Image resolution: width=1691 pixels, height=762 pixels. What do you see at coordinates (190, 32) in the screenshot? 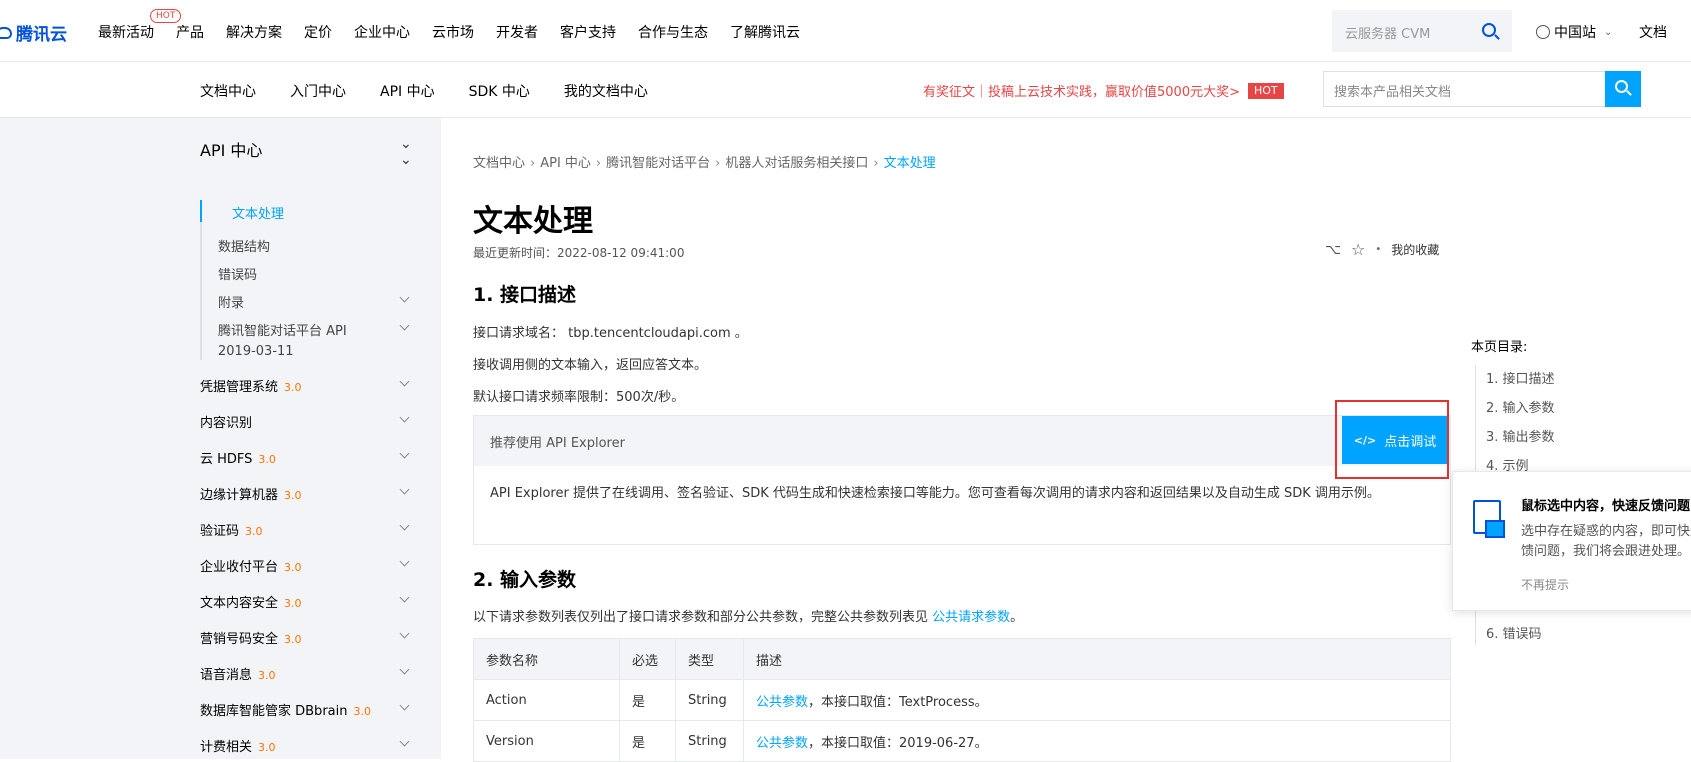
I see `nav-products: 产品` at bounding box center [190, 32].